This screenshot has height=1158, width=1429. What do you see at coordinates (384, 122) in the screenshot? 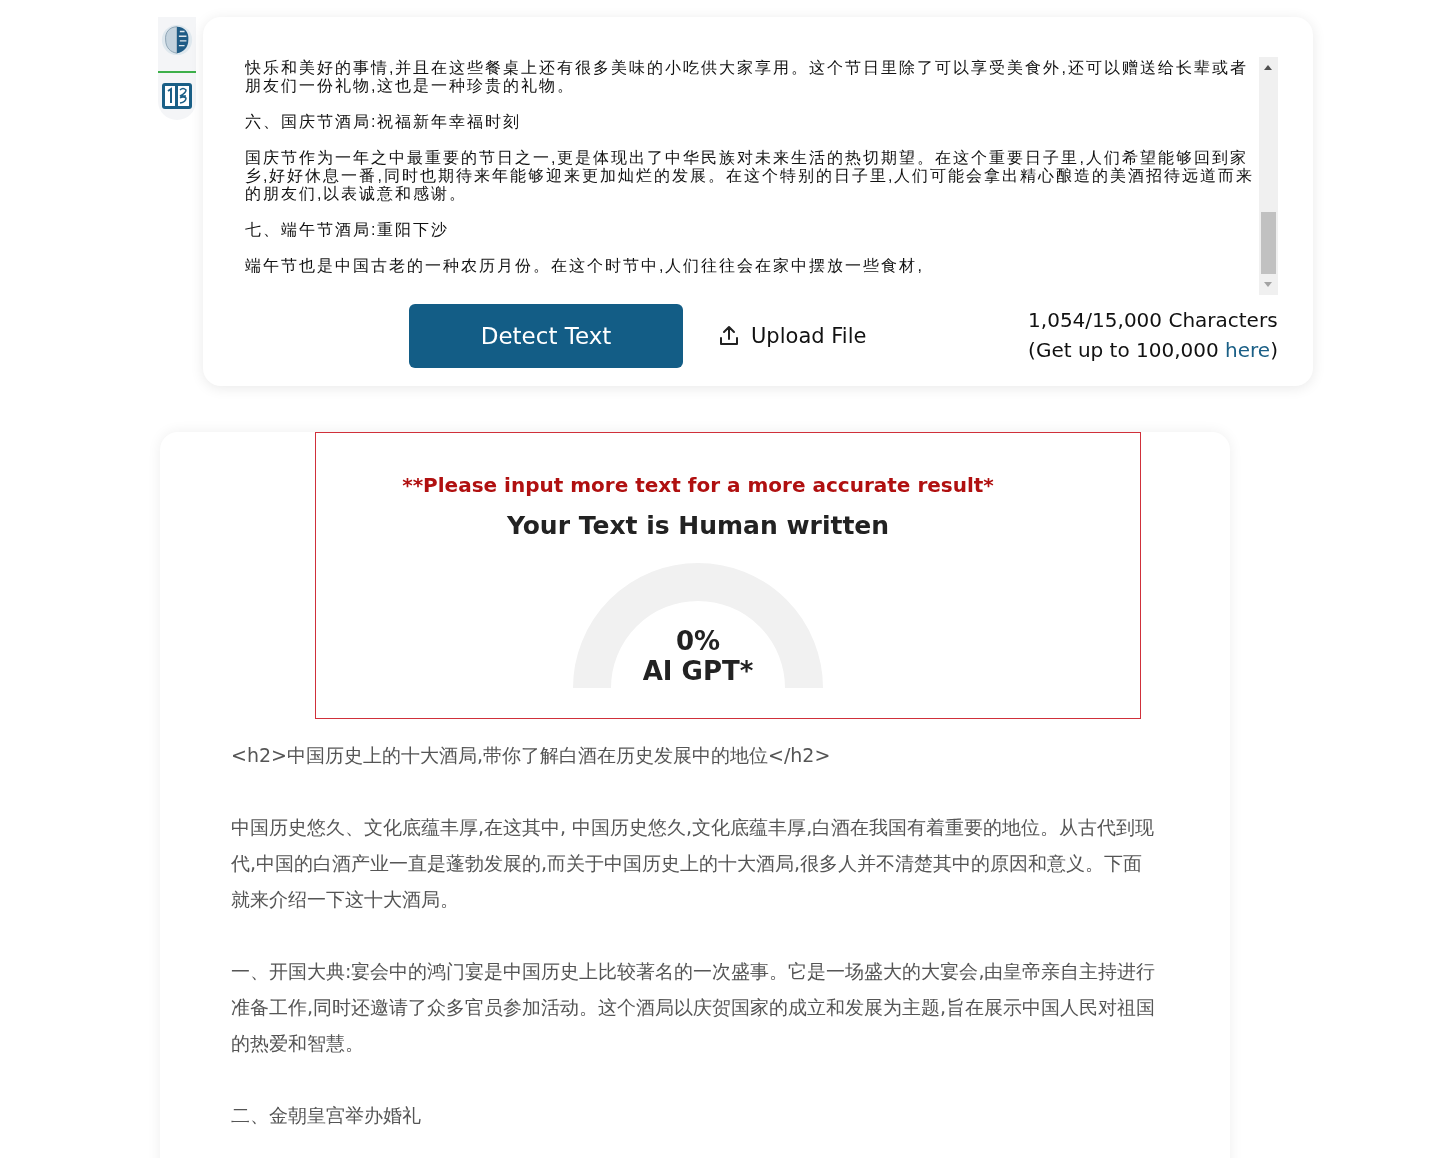
I see `input-paragraph: 六、国庆节酒局:祝福新年幸福时刻` at bounding box center [384, 122].